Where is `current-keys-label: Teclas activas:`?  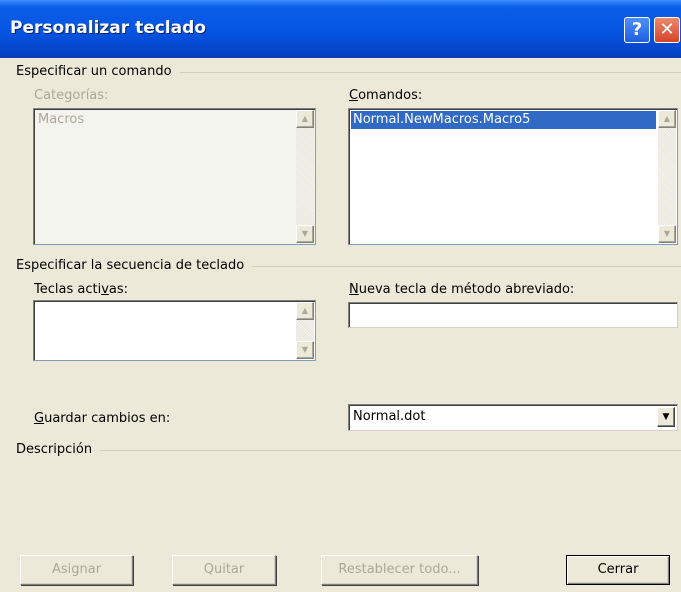 current-keys-label: Teclas activas: is located at coordinates (81, 289).